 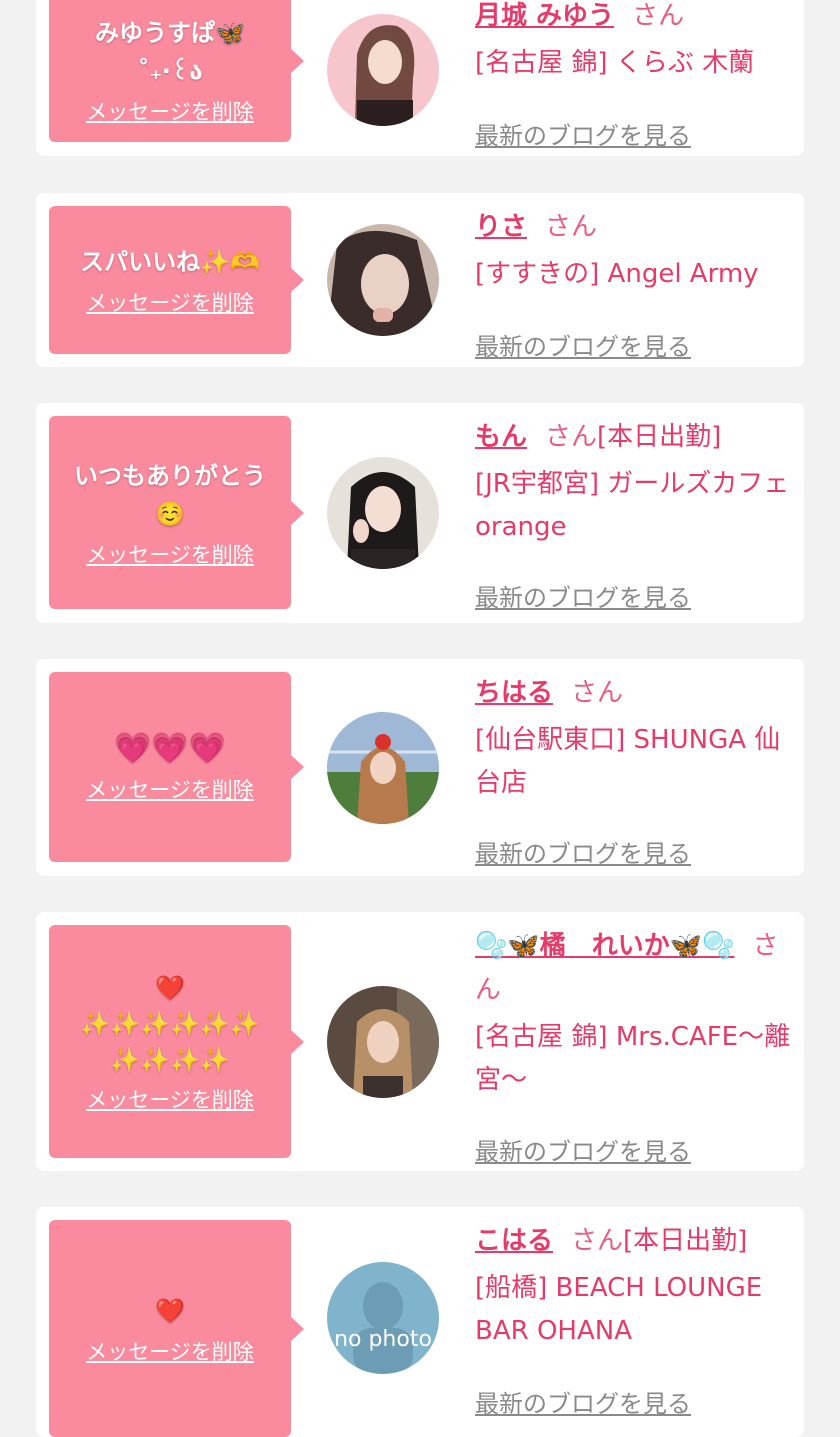 I want to click on shop-name: [名古屋 錦] Mrs.CAFE〜離宮〜, so click(x=633, y=1058).